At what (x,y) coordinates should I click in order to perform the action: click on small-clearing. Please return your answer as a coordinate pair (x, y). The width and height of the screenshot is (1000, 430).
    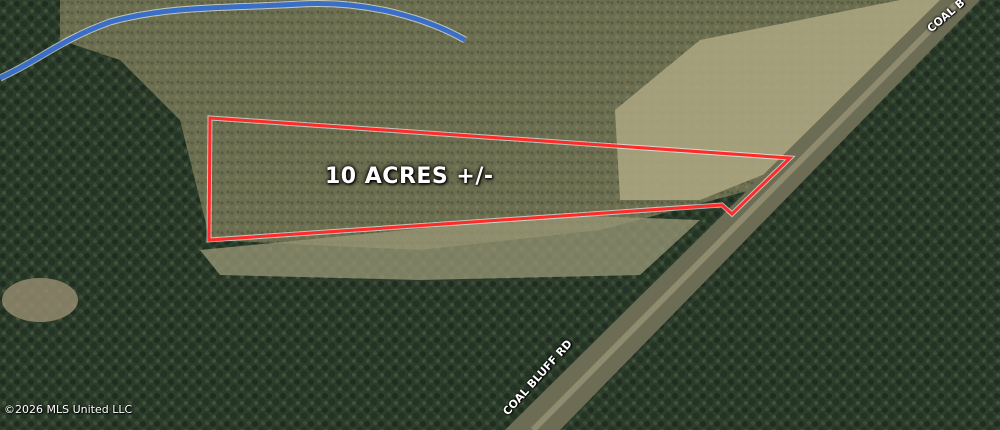
    Looking at the image, I should click on (40, 300).